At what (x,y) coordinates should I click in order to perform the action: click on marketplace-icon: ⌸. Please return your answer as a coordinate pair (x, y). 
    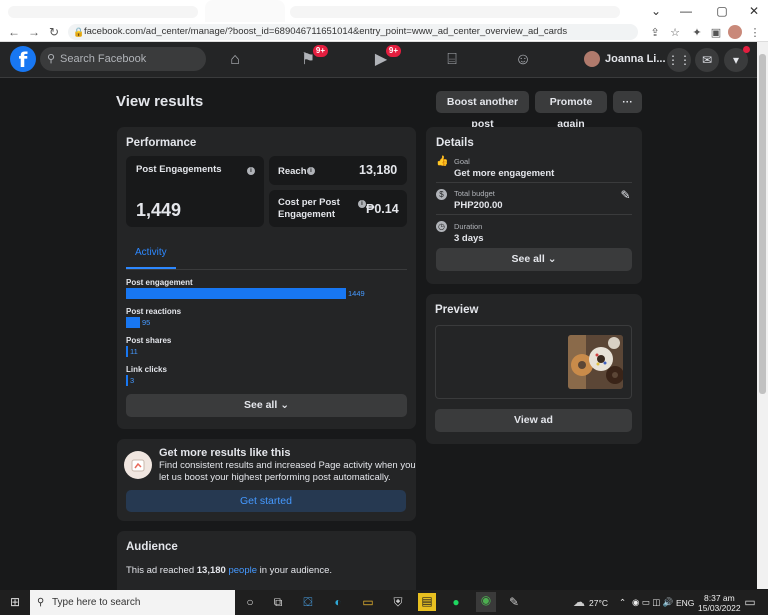
    Looking at the image, I should click on (452, 60).